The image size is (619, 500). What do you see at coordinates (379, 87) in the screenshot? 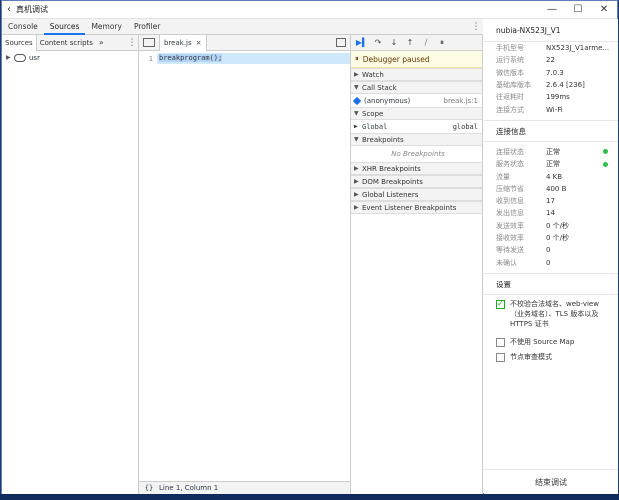
I see `section-title: Call Stack` at bounding box center [379, 87].